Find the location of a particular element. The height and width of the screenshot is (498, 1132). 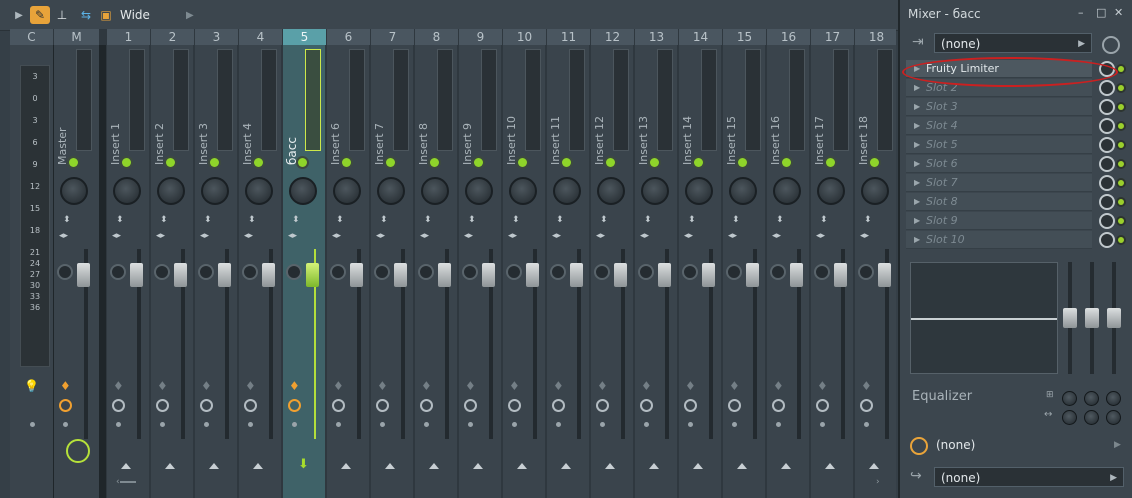

insert-strip: Insert 18 ⬍ ◂▸ ♦ is located at coordinates (875, 271).